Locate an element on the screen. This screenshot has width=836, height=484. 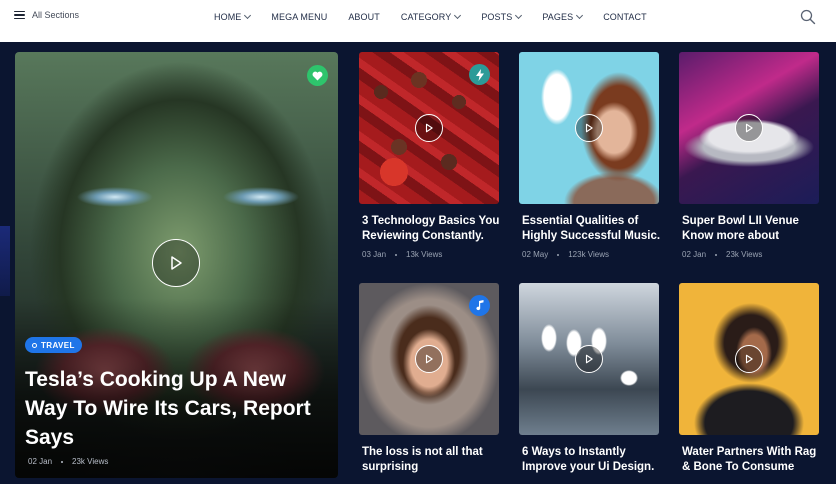
nav-label: MEGA MENU is located at coordinates (299, 17).